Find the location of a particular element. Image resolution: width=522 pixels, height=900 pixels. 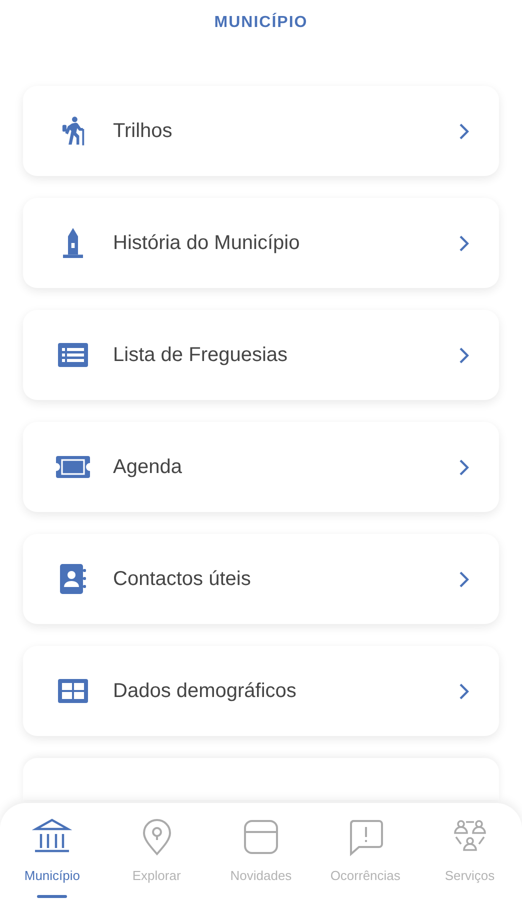

active-tab-indicator is located at coordinates (52, 896).